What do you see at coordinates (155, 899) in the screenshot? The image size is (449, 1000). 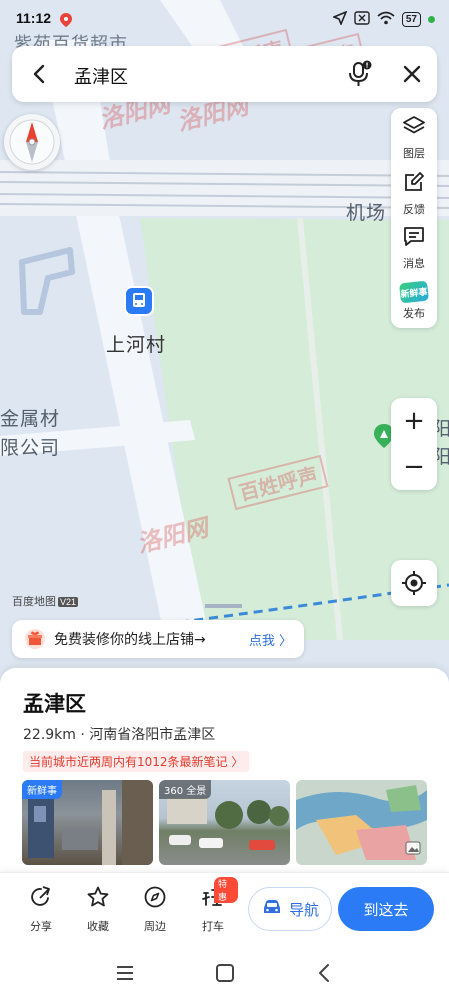 I see `compass-nearby-icon` at bounding box center [155, 899].